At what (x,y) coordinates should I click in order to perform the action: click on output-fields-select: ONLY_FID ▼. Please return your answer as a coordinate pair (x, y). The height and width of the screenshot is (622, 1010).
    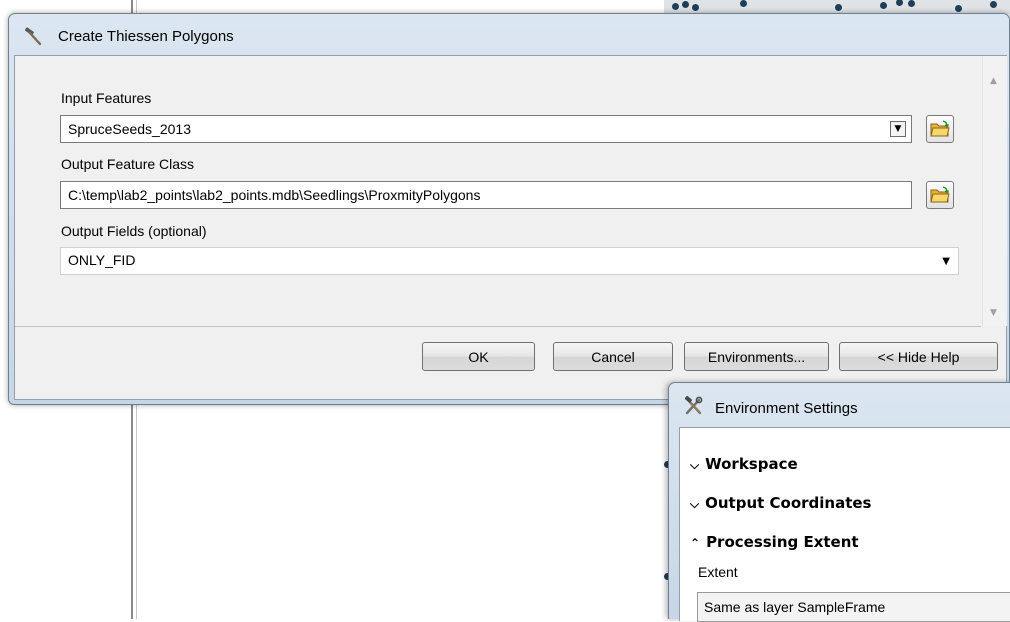
    Looking at the image, I should click on (509, 261).